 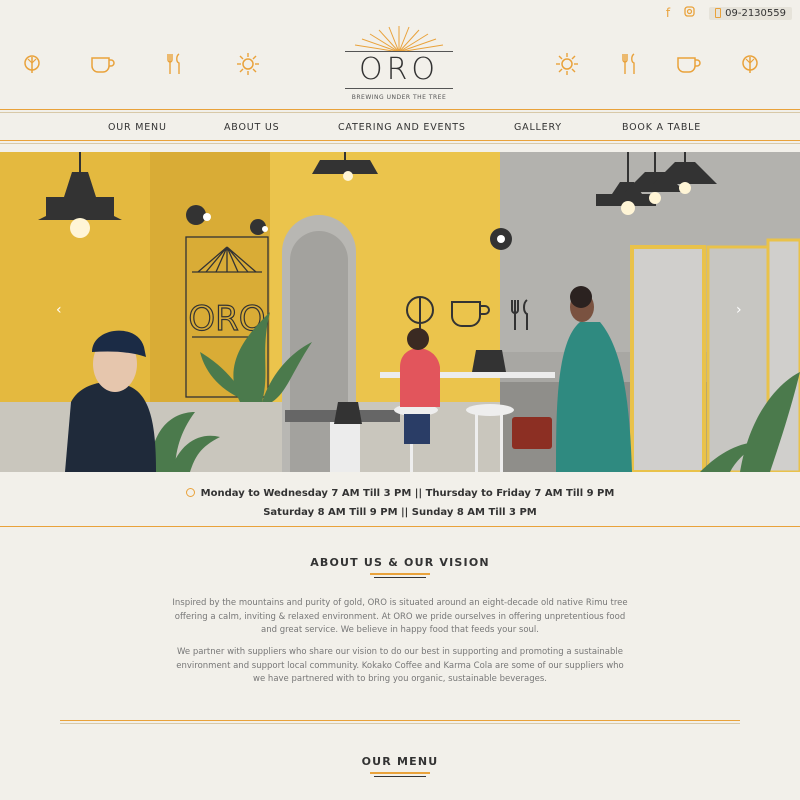 I want to click on phone-text: 09-2130559, so click(x=755, y=13).